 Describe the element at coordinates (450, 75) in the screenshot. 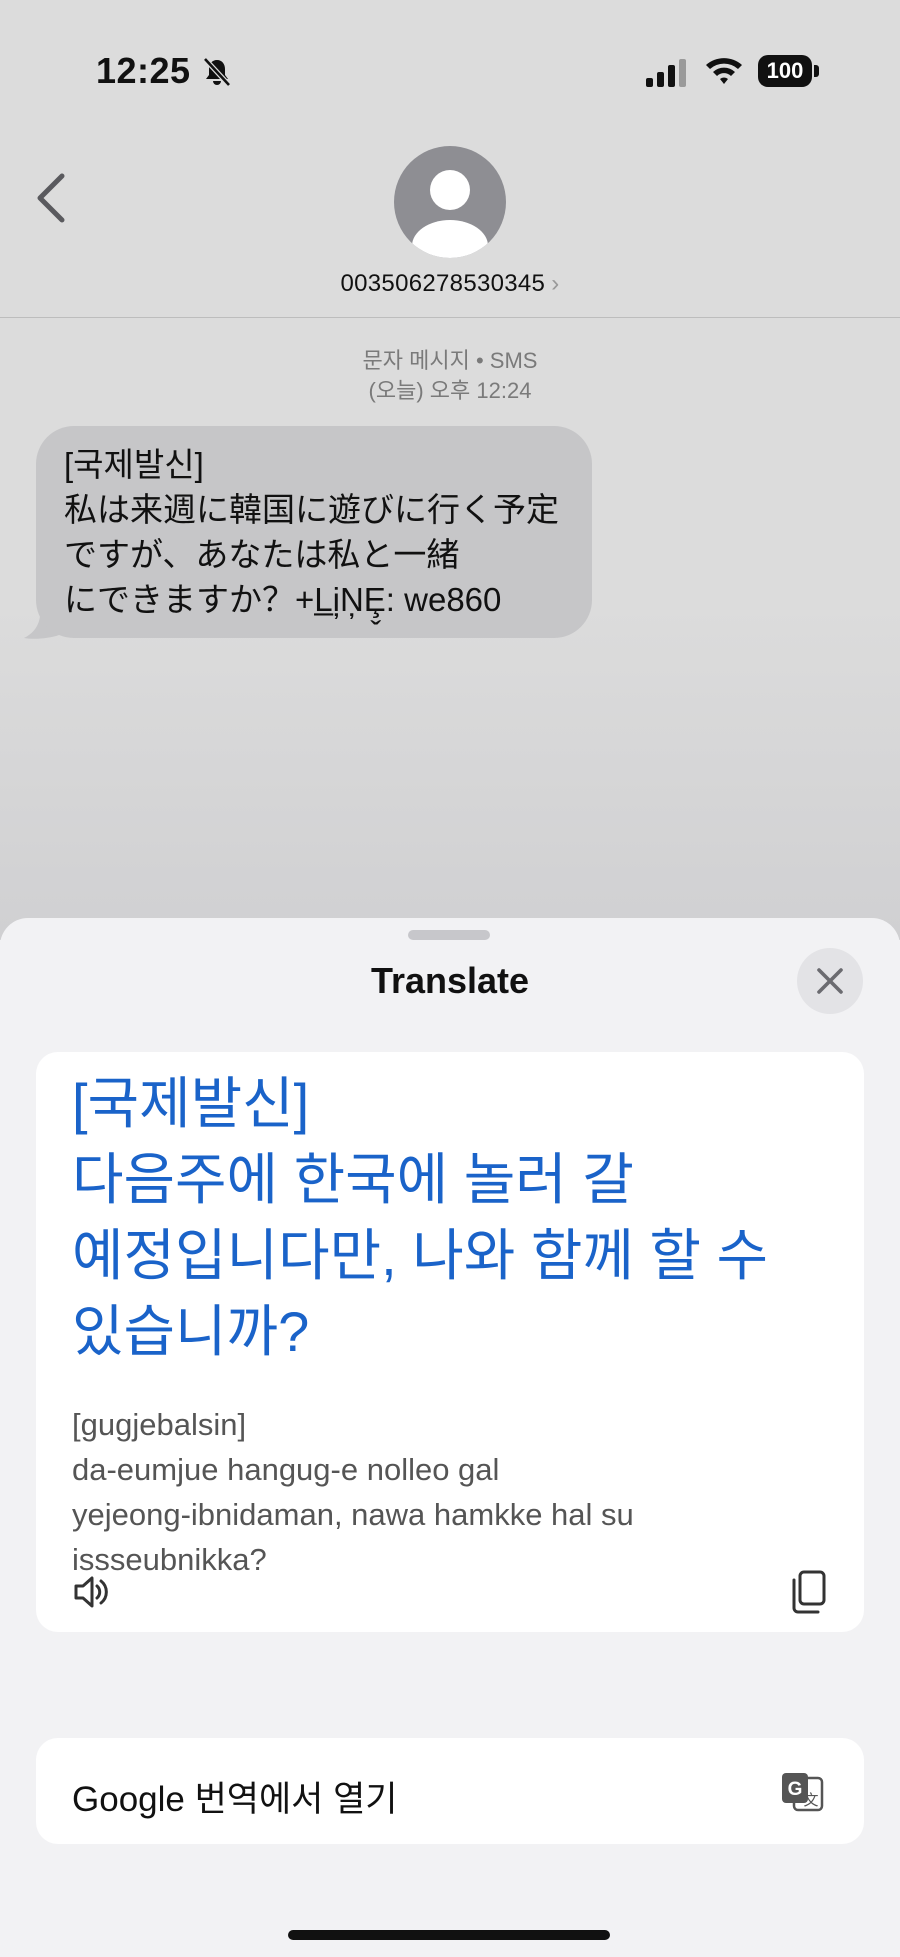

I see `status-bar: 12:25 100` at that location.